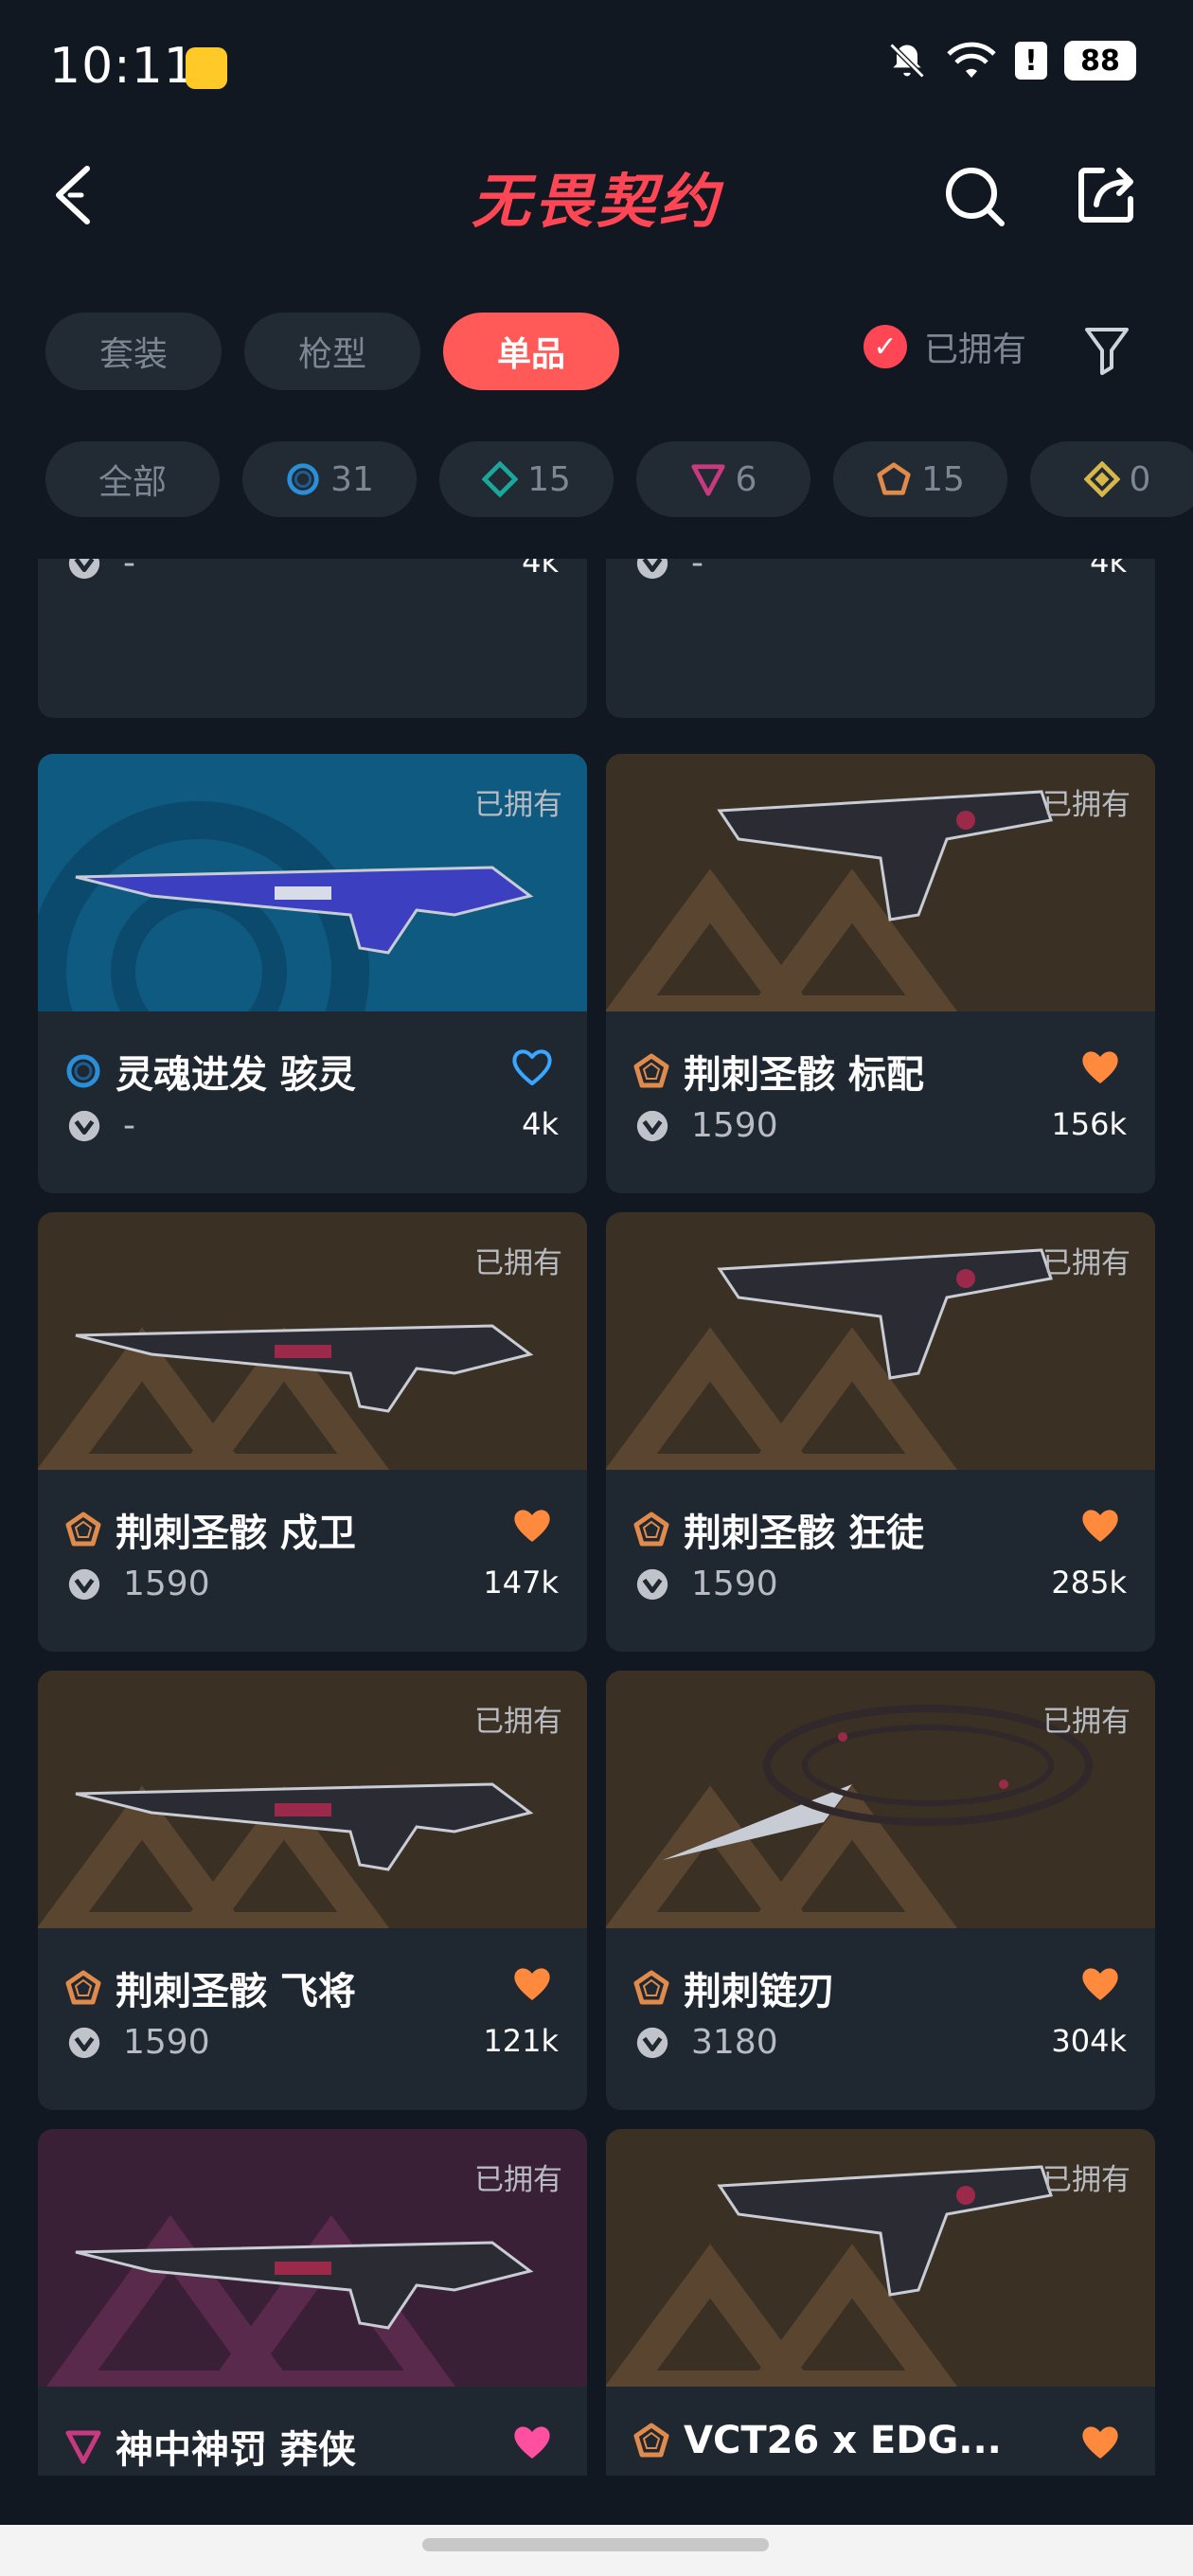 This screenshot has height=2576, width=1193. I want to click on skin-title-row: 神中神罚 莽侠, so click(210, 2446).